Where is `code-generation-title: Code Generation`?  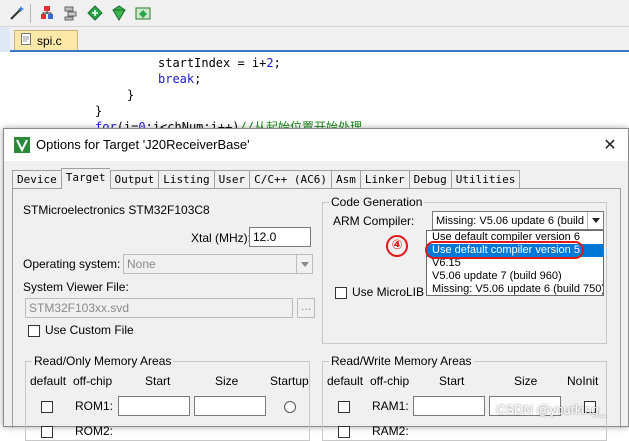
code-generation-title: Code Generation is located at coordinates (377, 202).